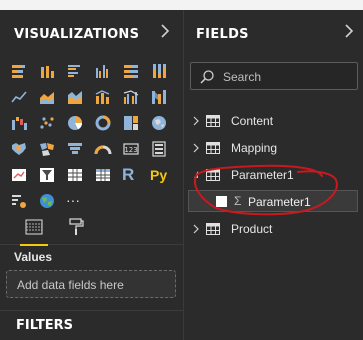 Image resolution: width=363 pixels, height=340 pixels. I want to click on stacked-column-chart-icon, so click(47, 71).